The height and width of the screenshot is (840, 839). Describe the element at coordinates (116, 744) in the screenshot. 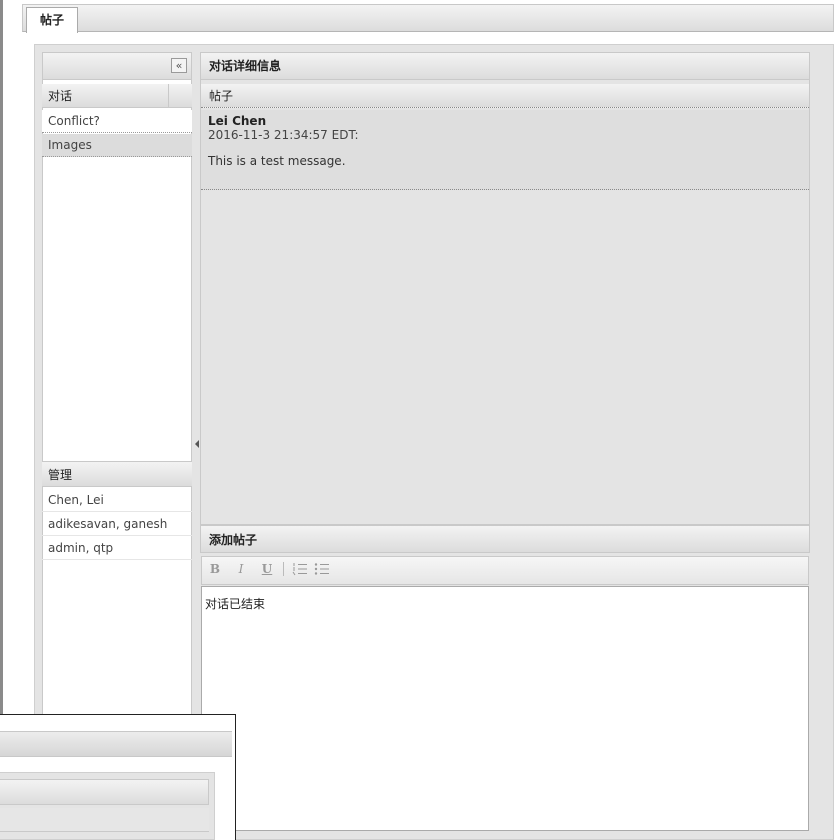

I see `overlapping-window-header` at that location.